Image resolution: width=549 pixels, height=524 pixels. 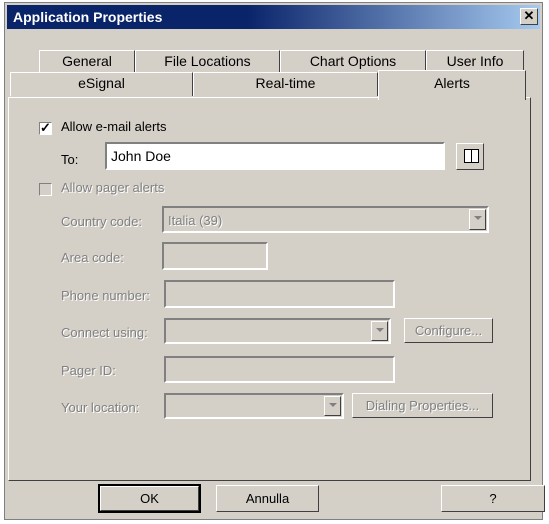 I want to click on connect-using-dropdown, so click(x=379, y=331).